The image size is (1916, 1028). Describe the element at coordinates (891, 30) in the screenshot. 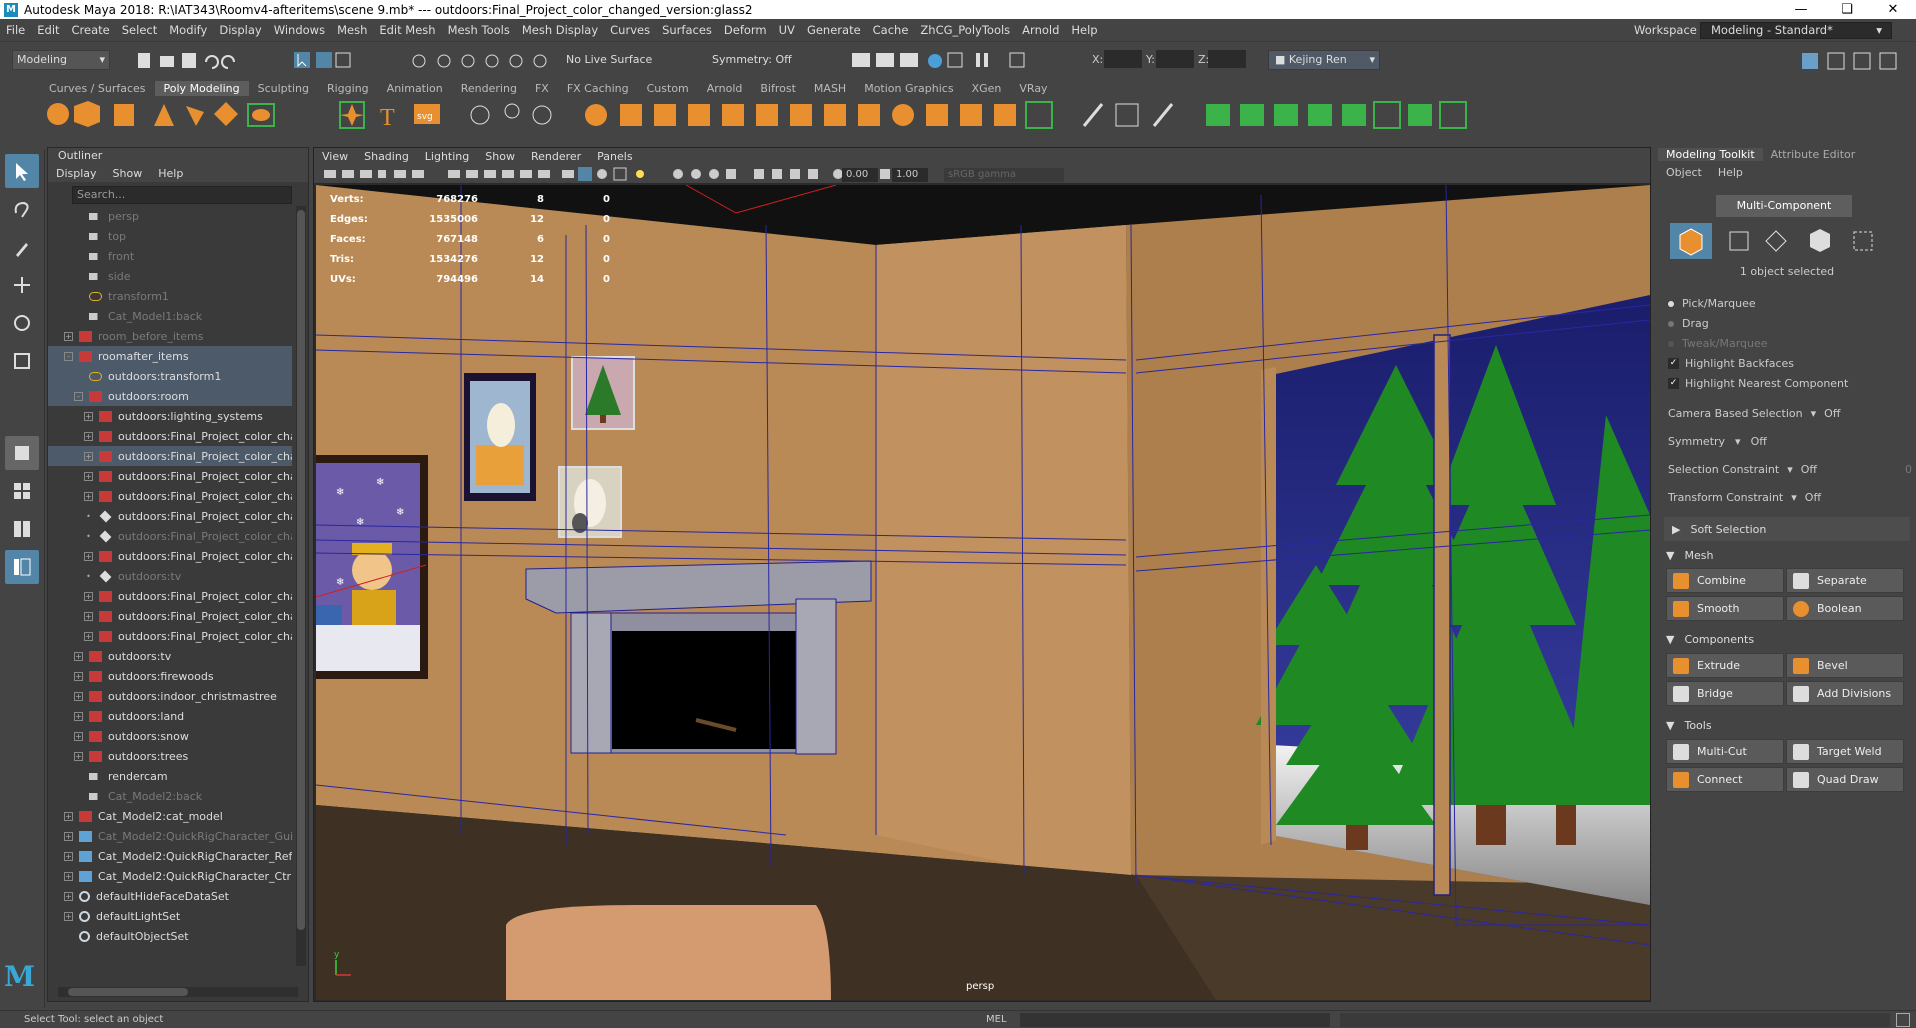

I see `menu-cache: Cache` at that location.